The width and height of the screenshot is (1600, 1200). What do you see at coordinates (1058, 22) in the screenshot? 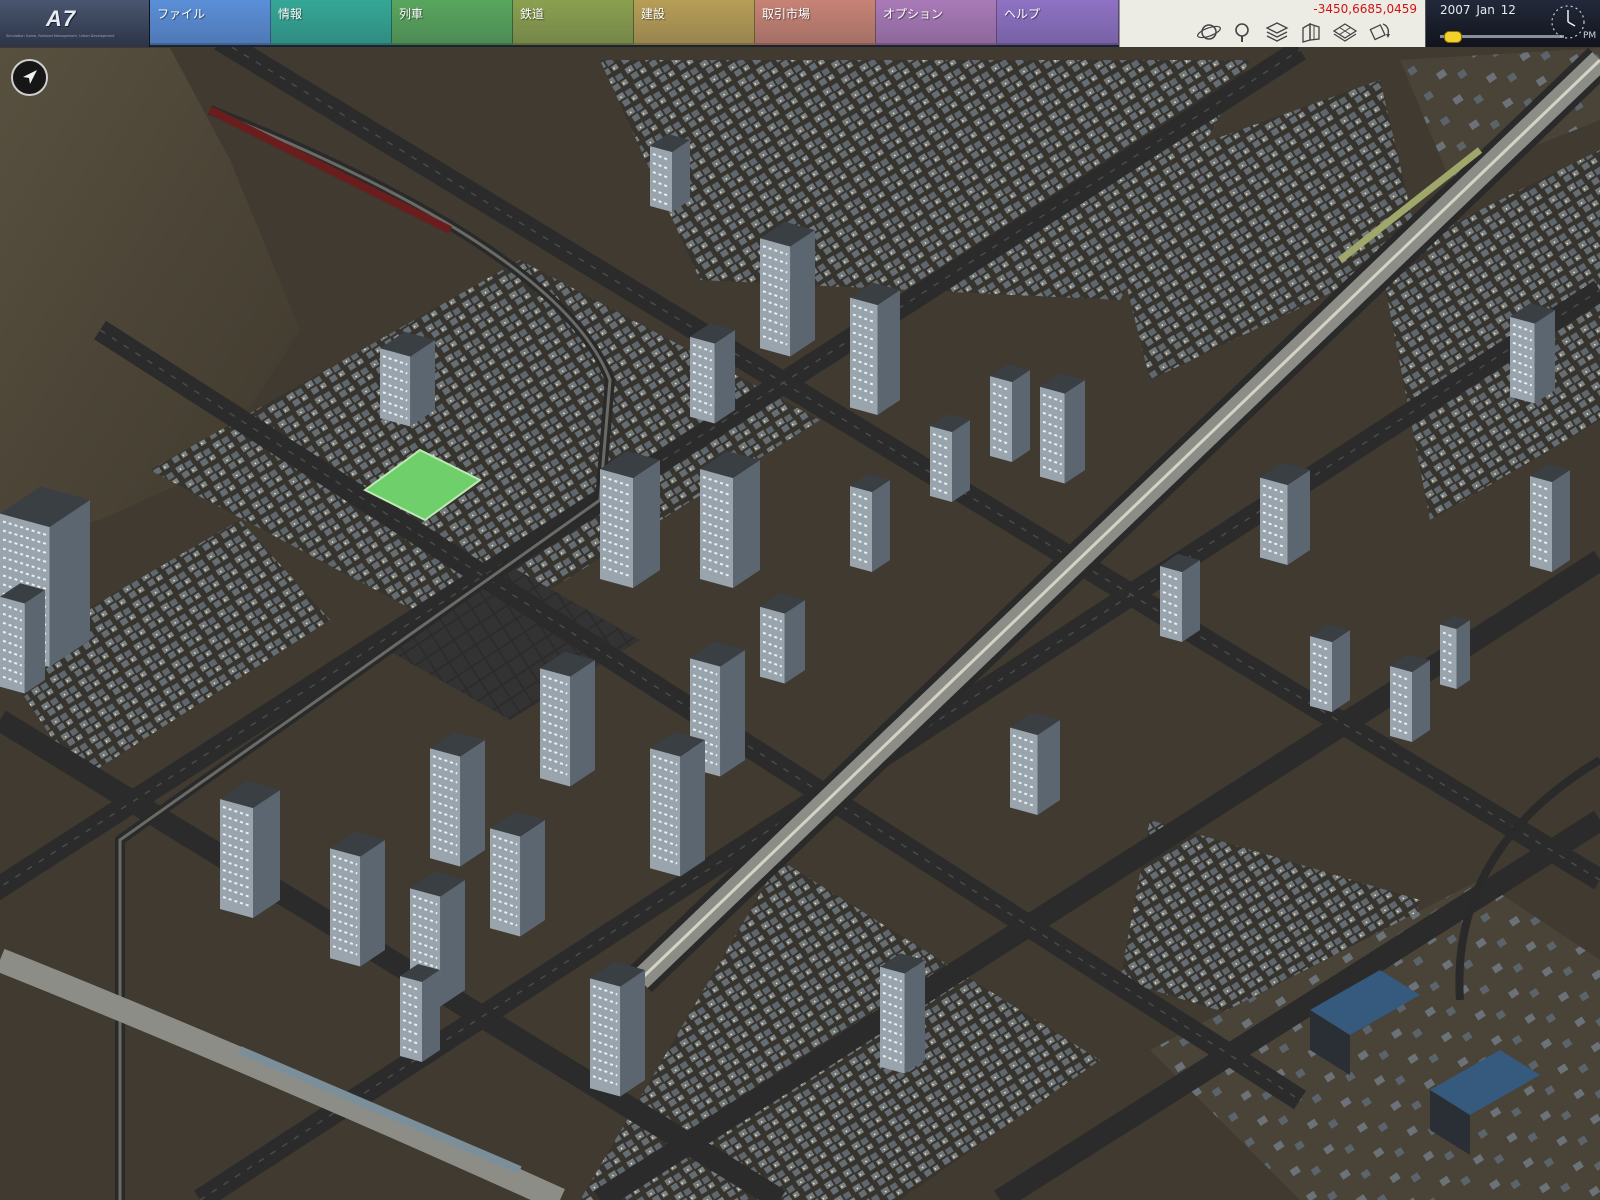
I see `menu-help: ヘルプ` at bounding box center [1058, 22].